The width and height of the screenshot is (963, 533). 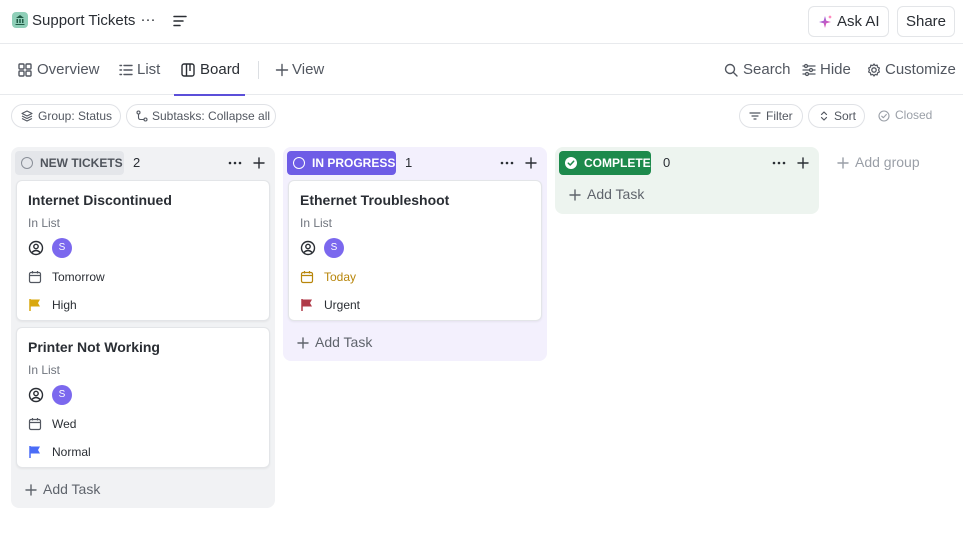 I want to click on task-title: Ethernet Troubleshoot, so click(x=374, y=200).